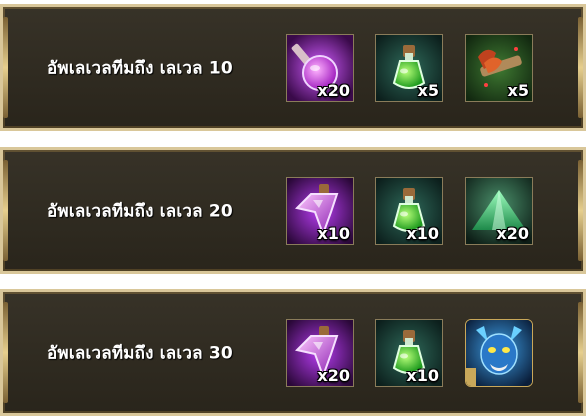  Describe the element at coordinates (140, 211) in the screenshot. I see `reward-requirement-label: อัพเลเวลทีมถึง เลเวล 20` at that location.